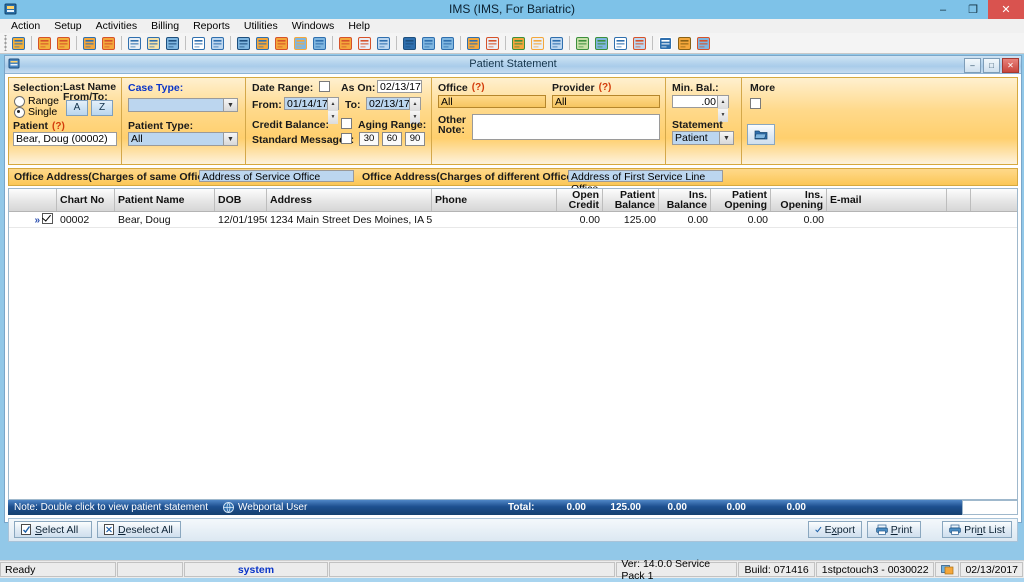  I want to click on appointment-icon, so click(383, 43).